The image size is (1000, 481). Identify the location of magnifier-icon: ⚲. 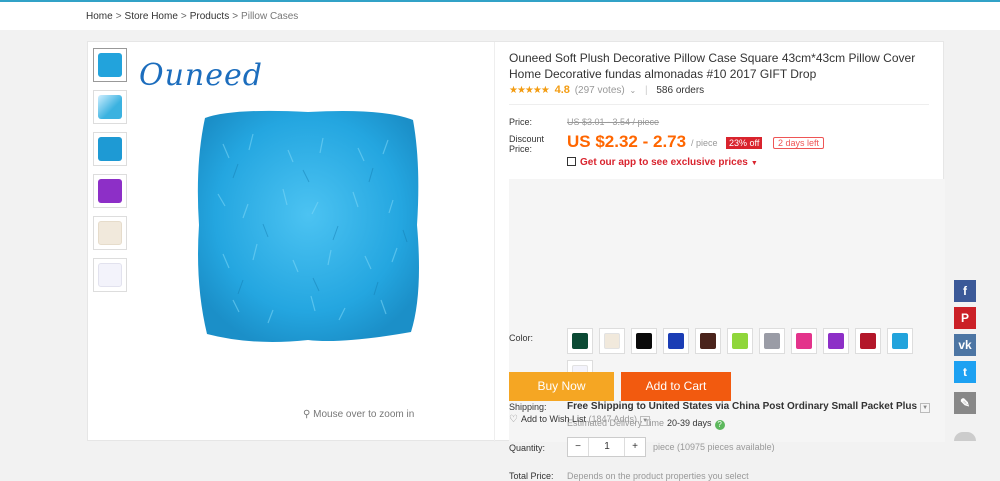
(307, 414).